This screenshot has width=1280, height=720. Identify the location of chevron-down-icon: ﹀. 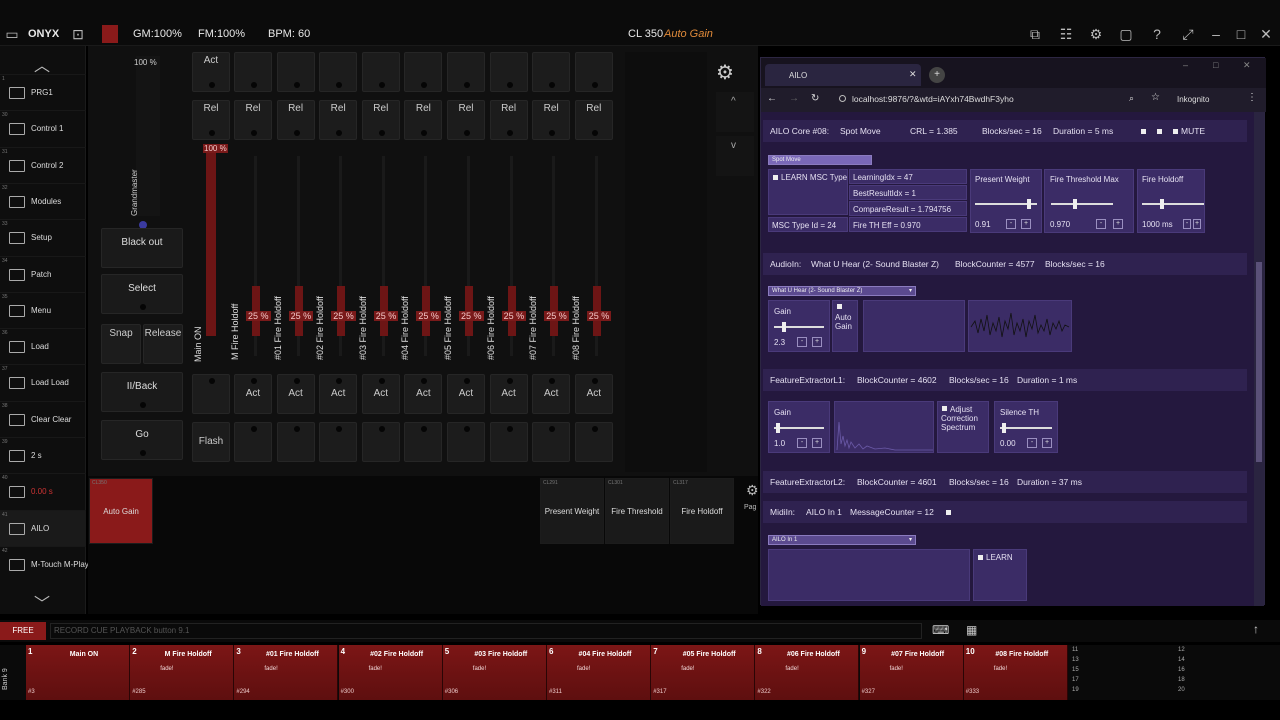
(42, 602).